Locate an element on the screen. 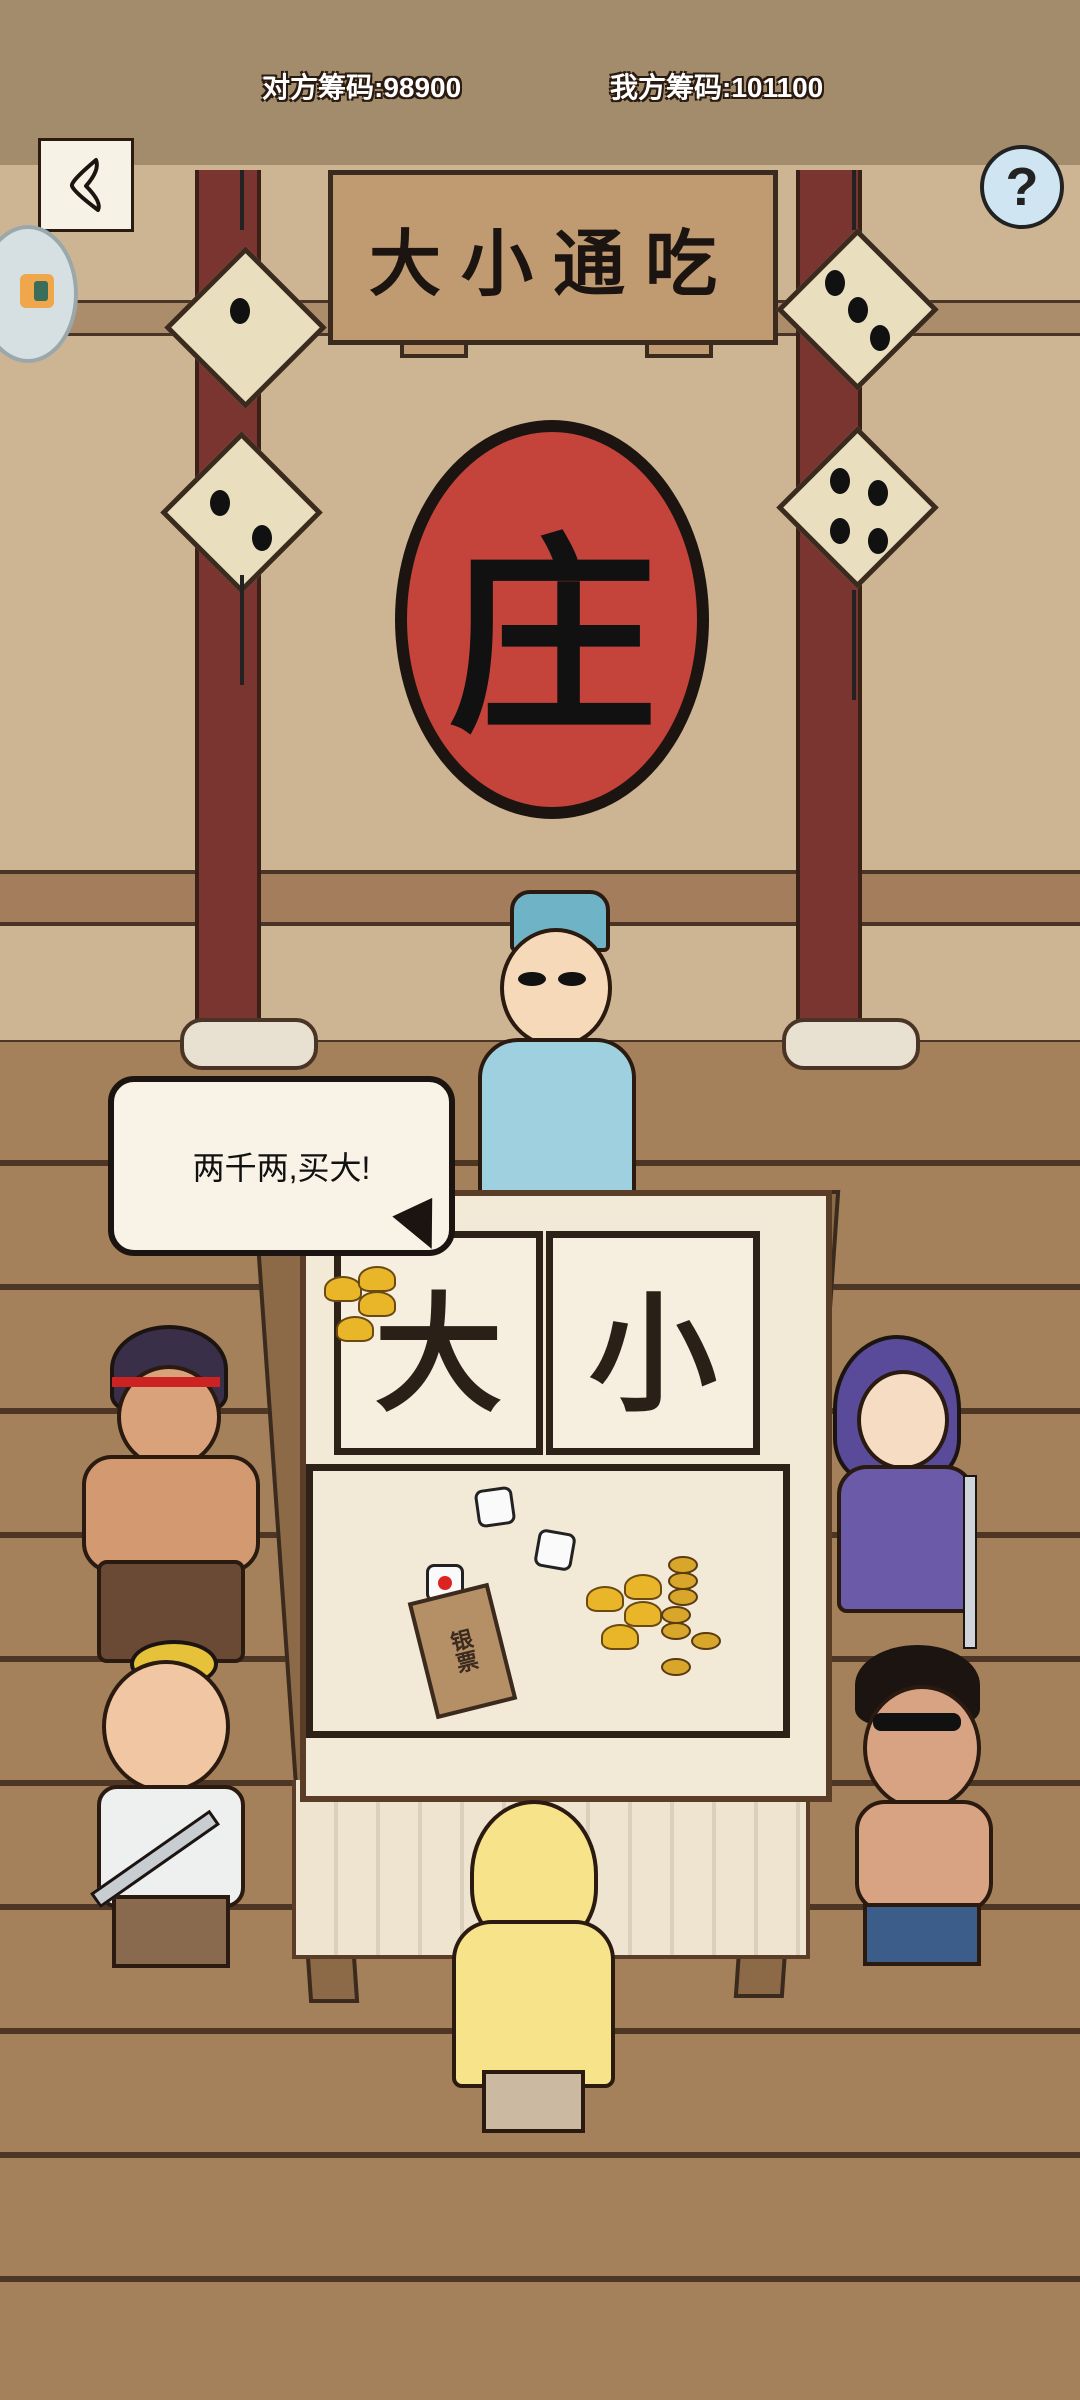 This screenshot has height=2400, width=1080. swordswoman-robe is located at coordinates (906, 1539).